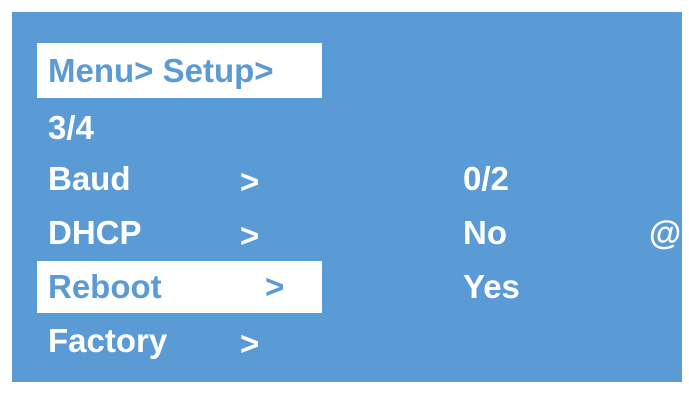 This screenshot has height=394, width=689. Describe the element at coordinates (107, 341) in the screenshot. I see `menu-item-factory: Factory` at that location.